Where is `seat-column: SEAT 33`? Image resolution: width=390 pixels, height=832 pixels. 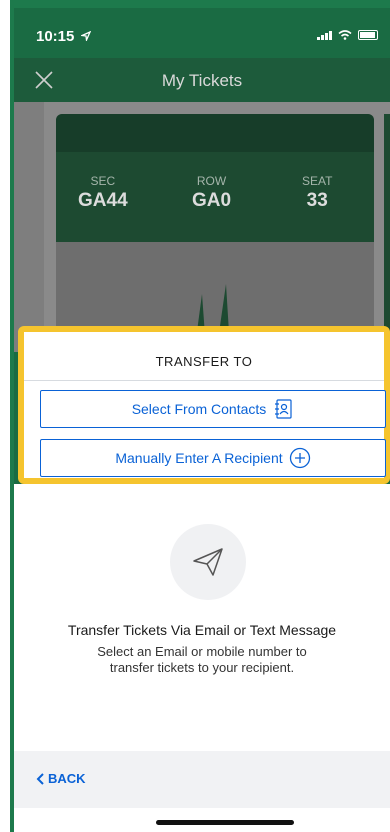 seat-column: SEAT 33 is located at coordinates (317, 193).